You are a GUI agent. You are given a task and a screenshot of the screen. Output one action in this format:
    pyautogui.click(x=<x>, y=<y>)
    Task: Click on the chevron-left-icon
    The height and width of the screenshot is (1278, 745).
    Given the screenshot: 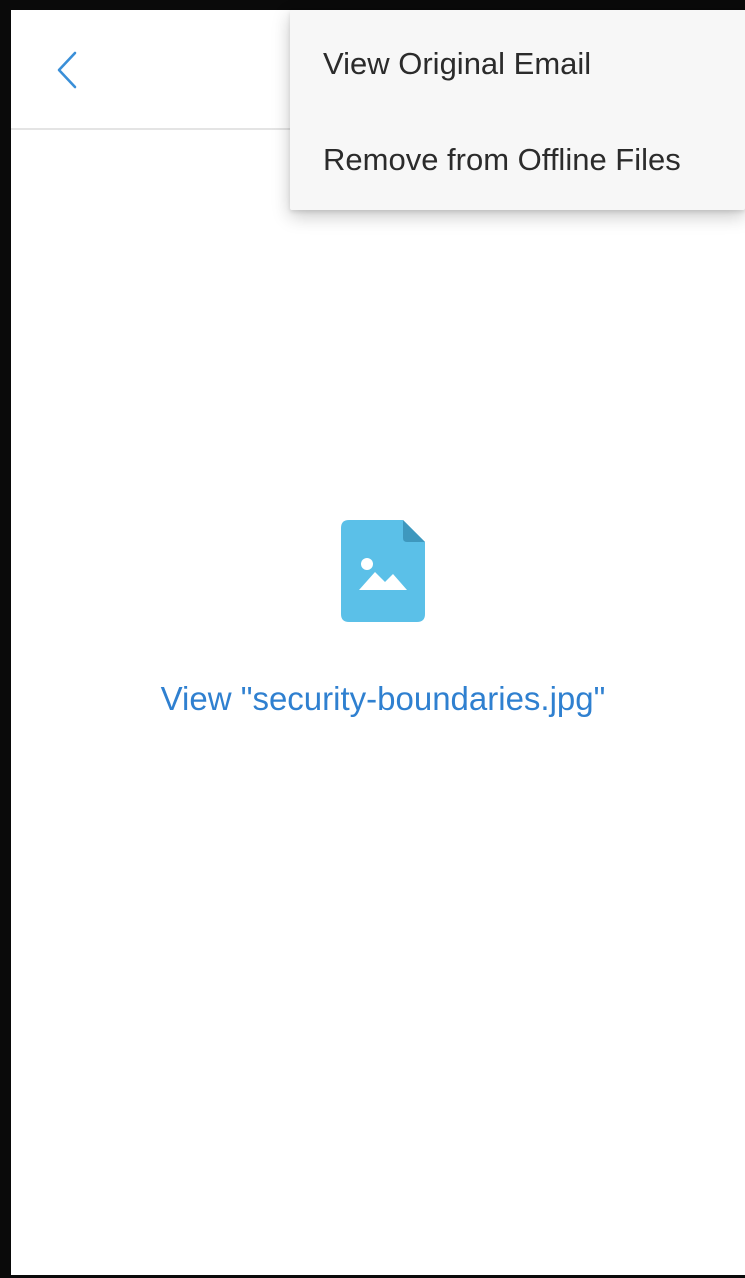 What is the action you would take?
    pyautogui.click(x=67, y=70)
    